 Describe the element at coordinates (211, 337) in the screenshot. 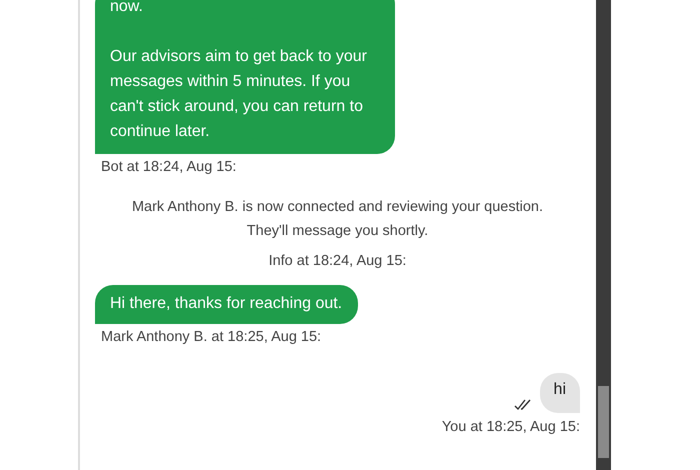

I see `message-meta: Mark Anthony B. at 18:25, Aug 15:` at that location.